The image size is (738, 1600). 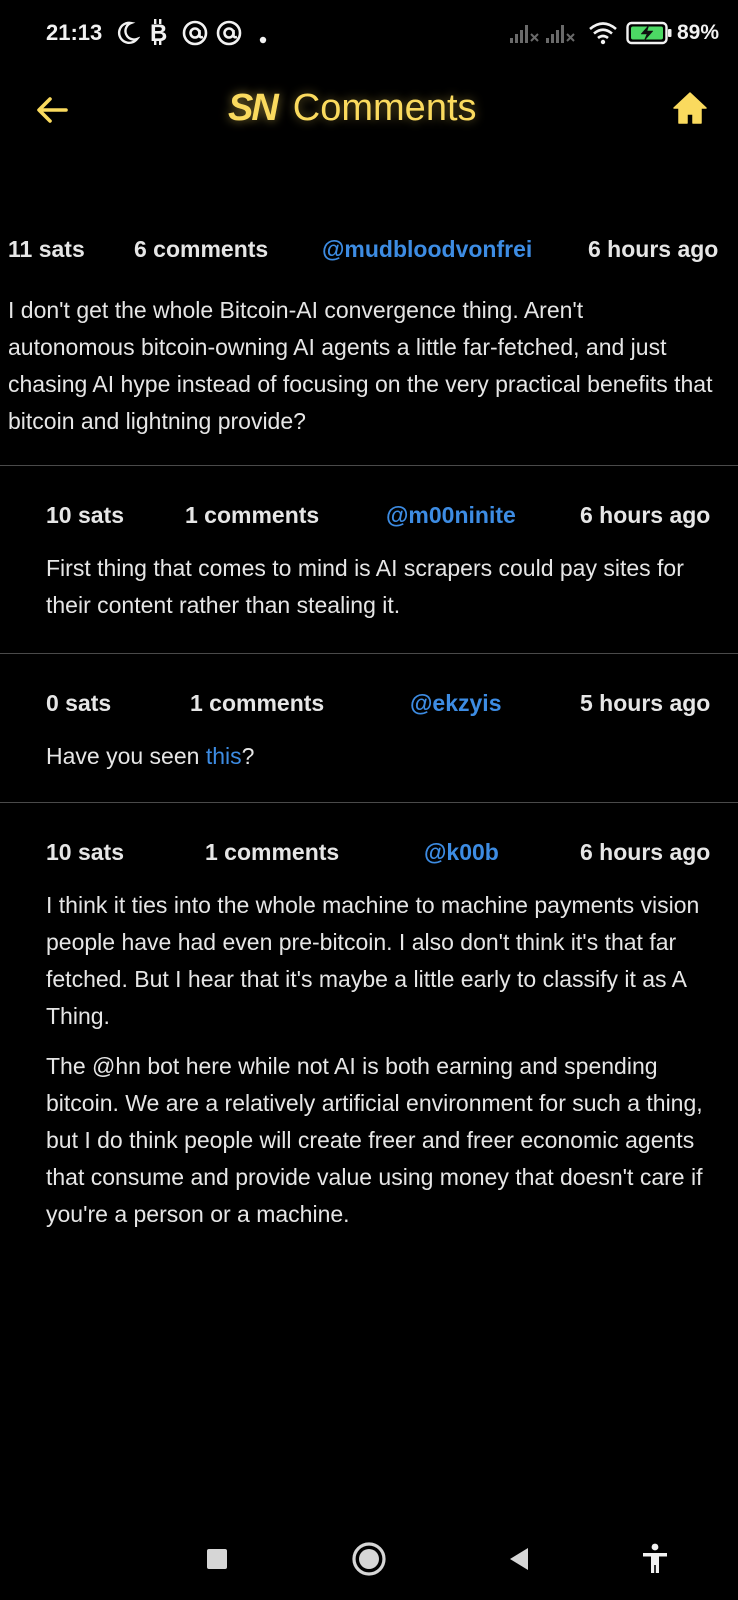 What do you see at coordinates (128, 35) in the screenshot?
I see `moon-icon` at bounding box center [128, 35].